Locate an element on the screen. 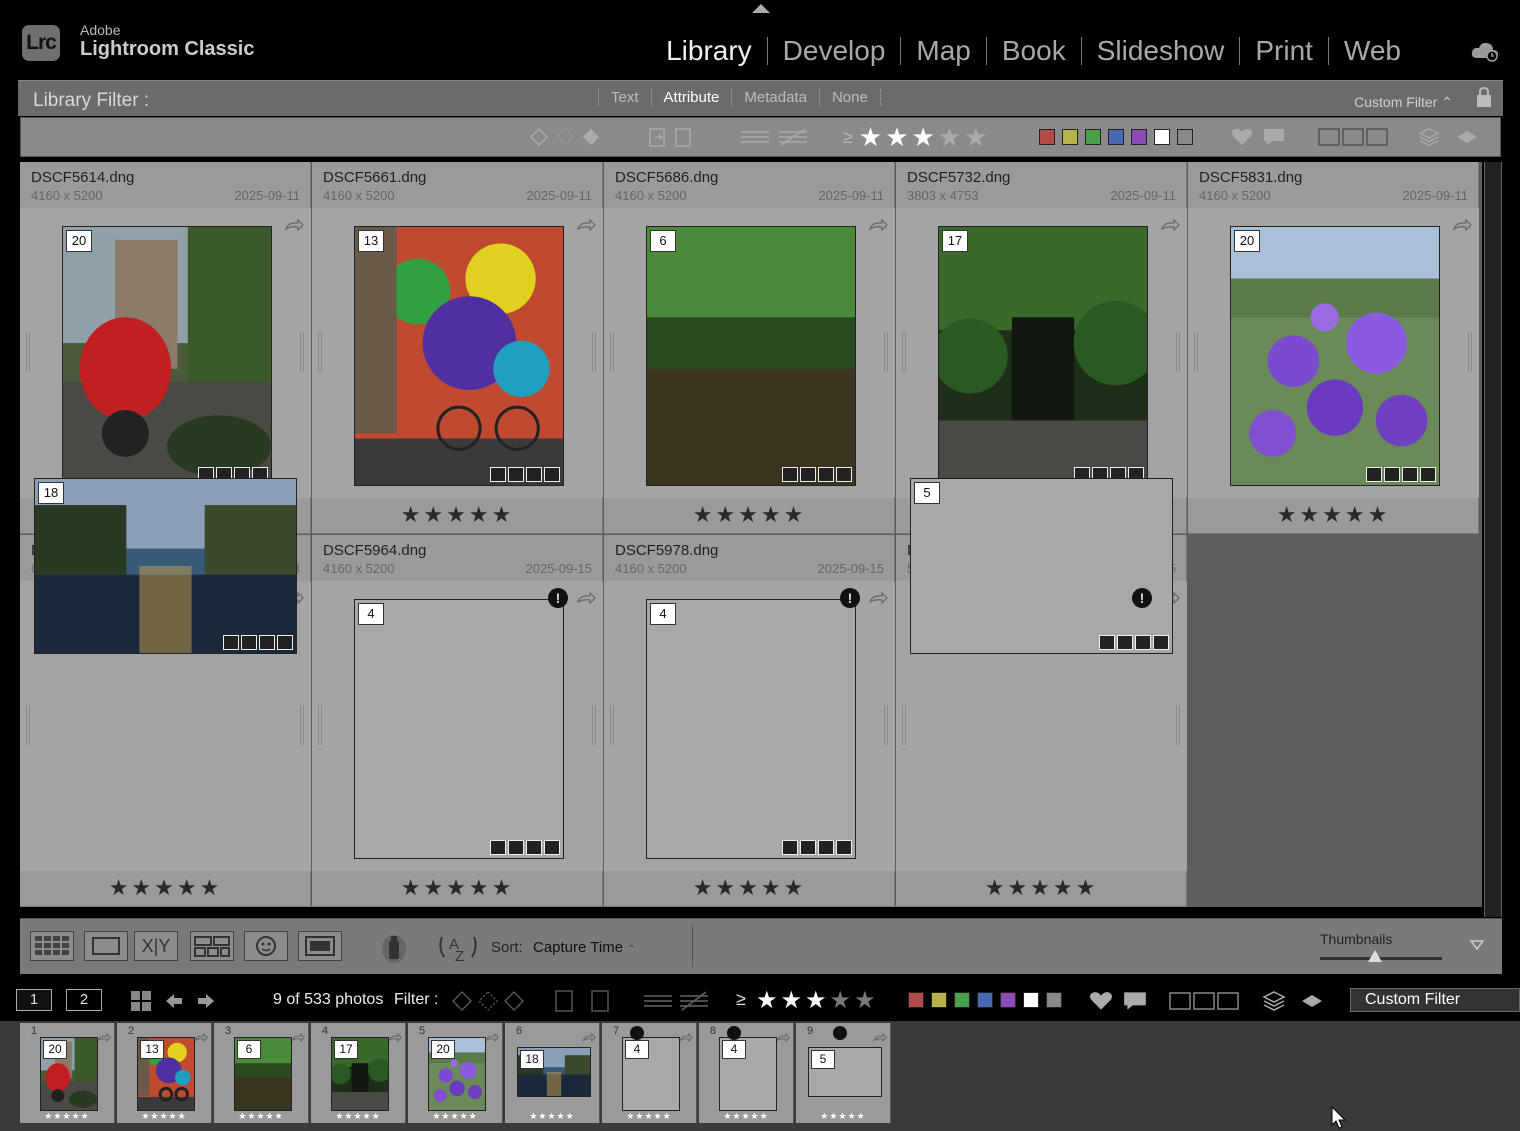 This screenshot has height=1131, width=1520. filmstrip-item: 4 17 ★★★★★ is located at coordinates (358, 1073).